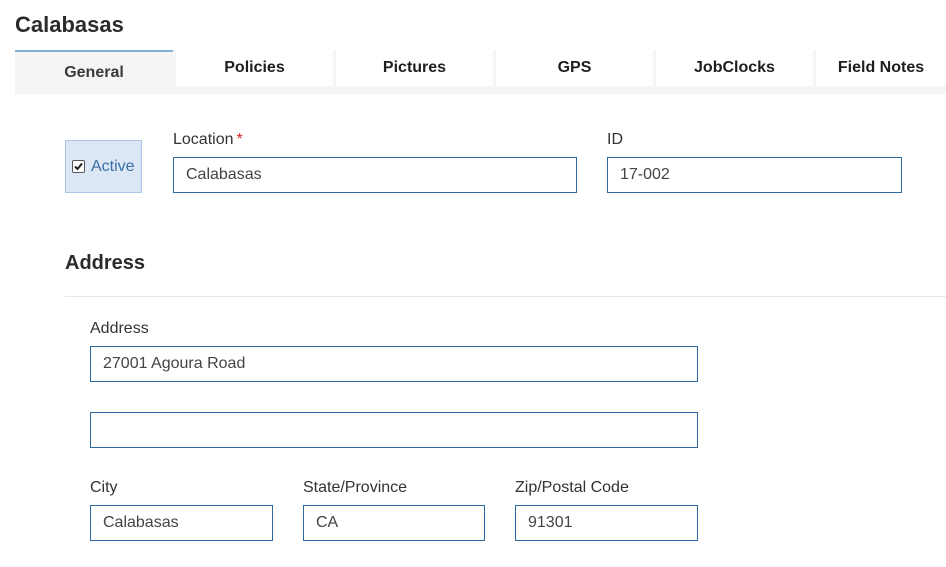 This screenshot has height=567, width=946. What do you see at coordinates (119, 328) in the screenshot?
I see `address-label: Address` at bounding box center [119, 328].